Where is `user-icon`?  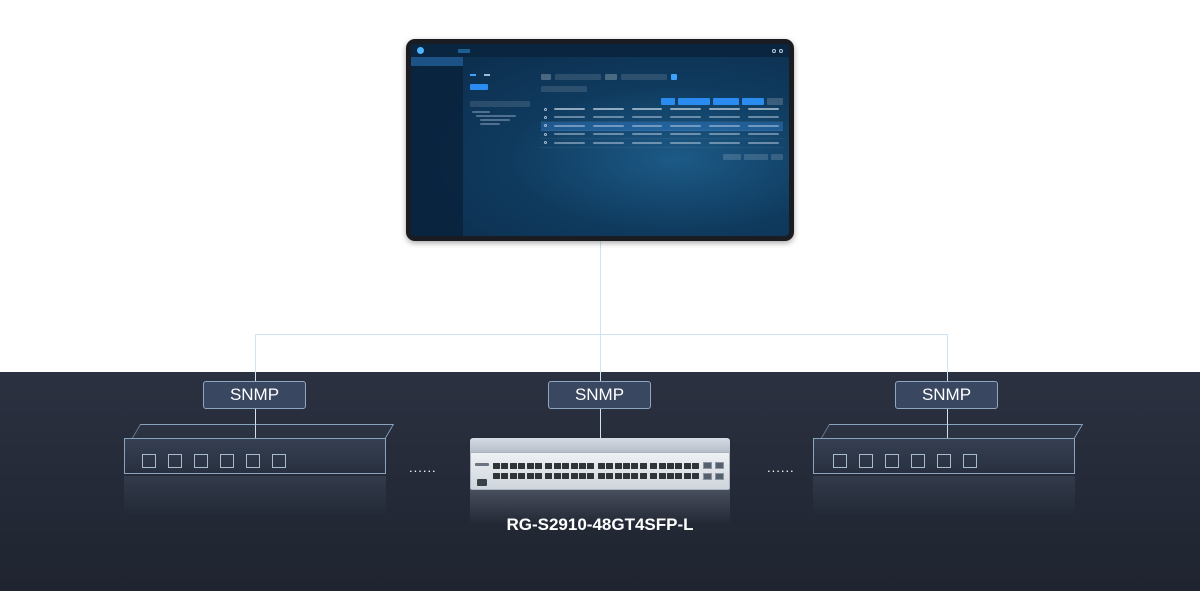 user-icon is located at coordinates (781, 50).